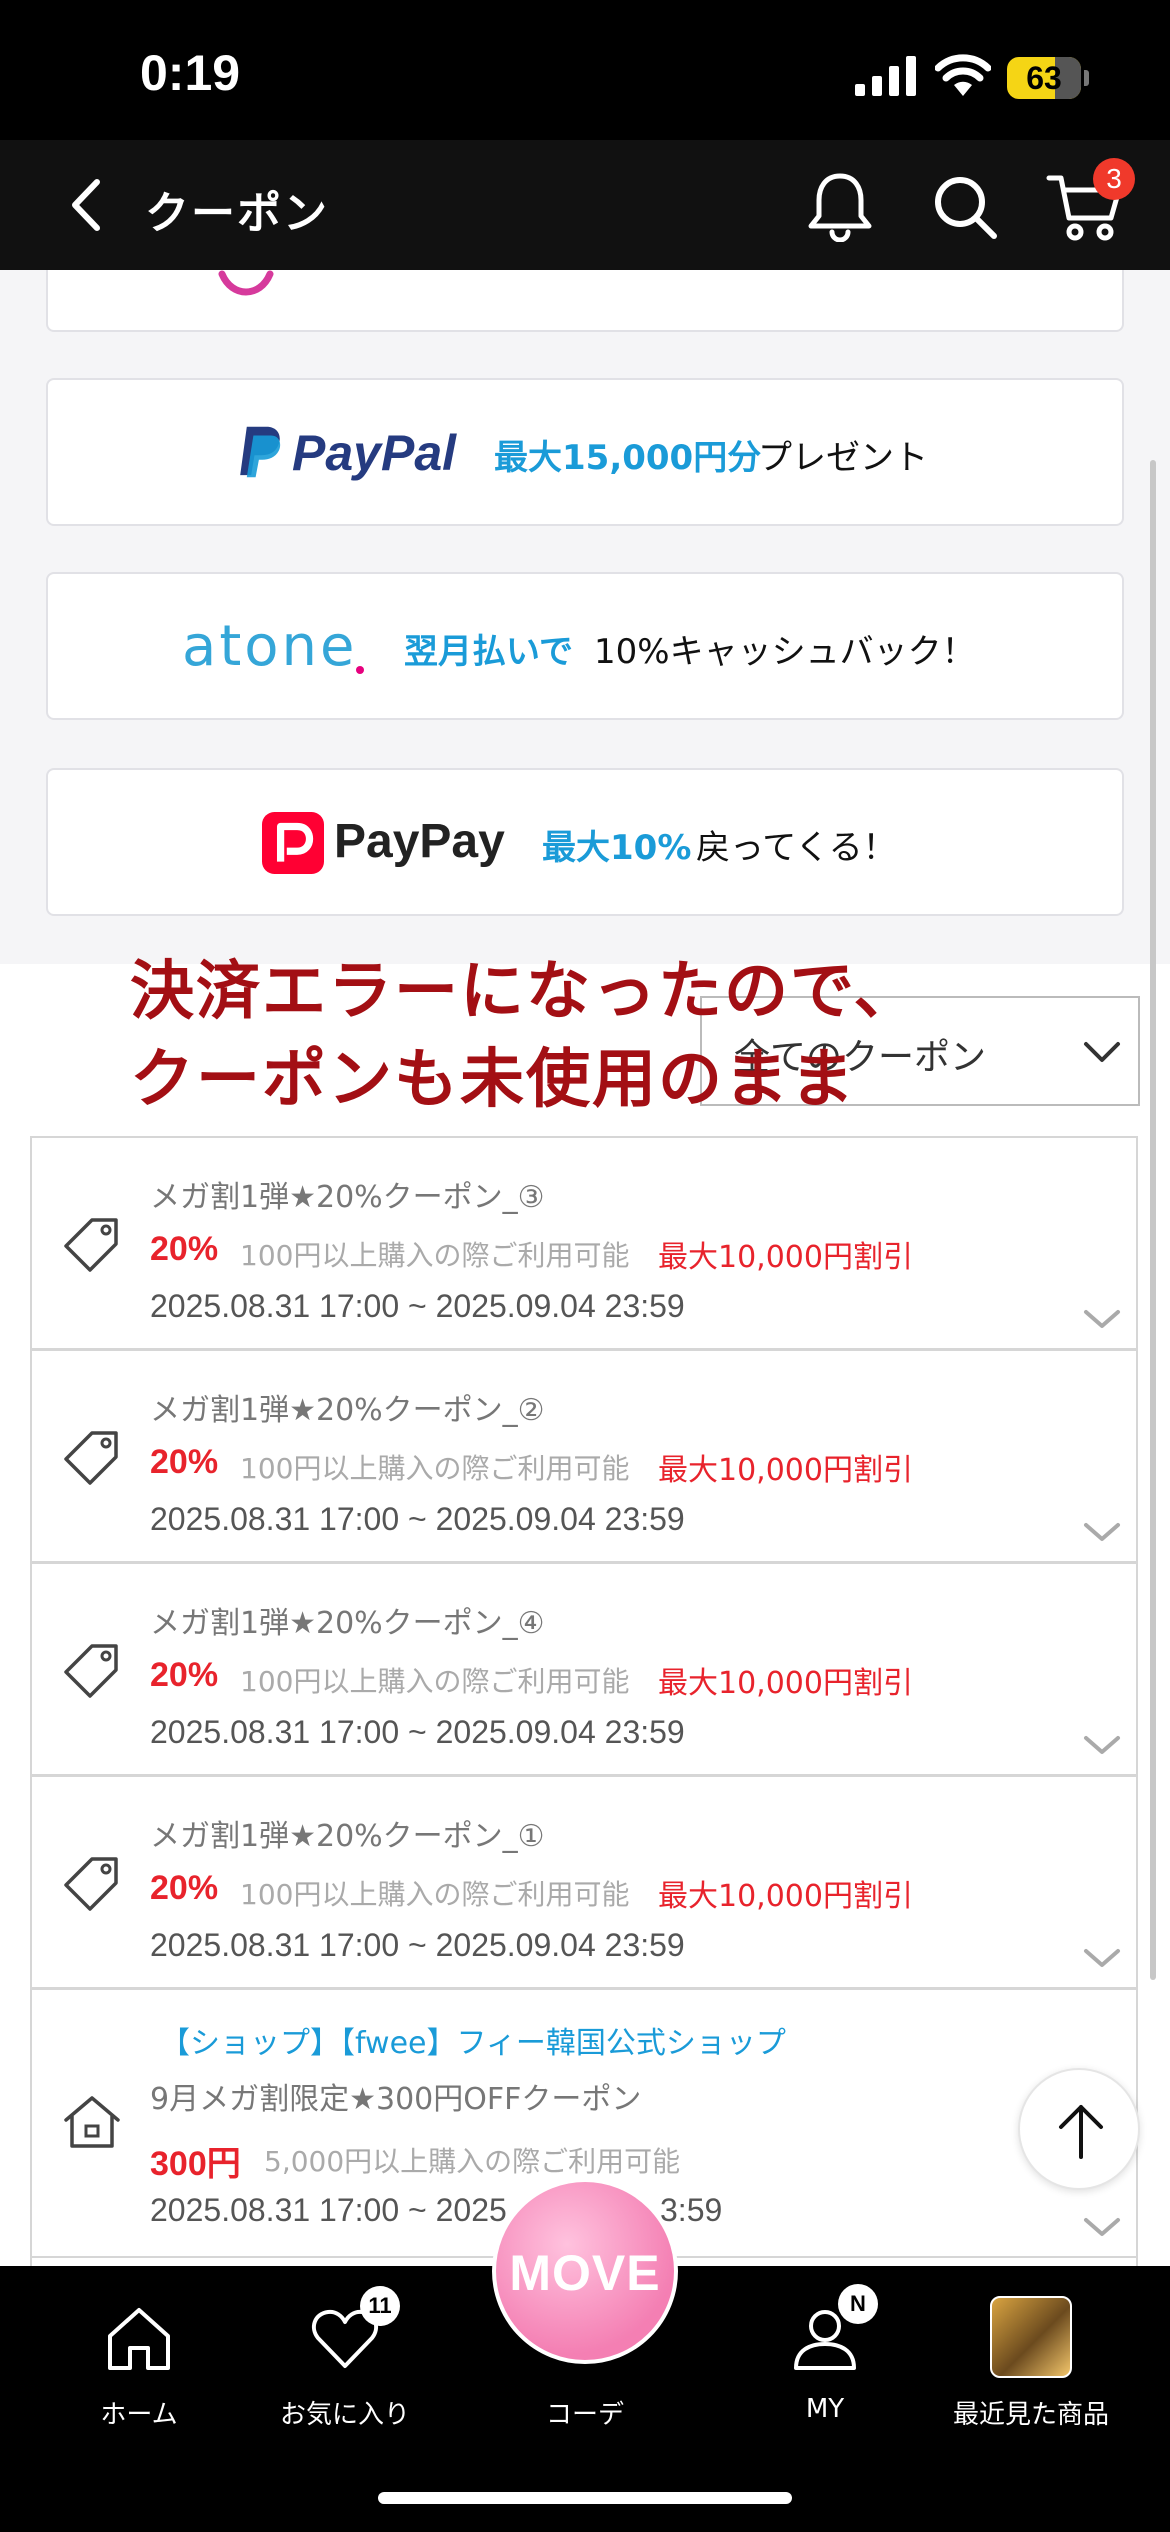  What do you see at coordinates (190, 73) in the screenshot?
I see `status-time: 0:19` at bounding box center [190, 73].